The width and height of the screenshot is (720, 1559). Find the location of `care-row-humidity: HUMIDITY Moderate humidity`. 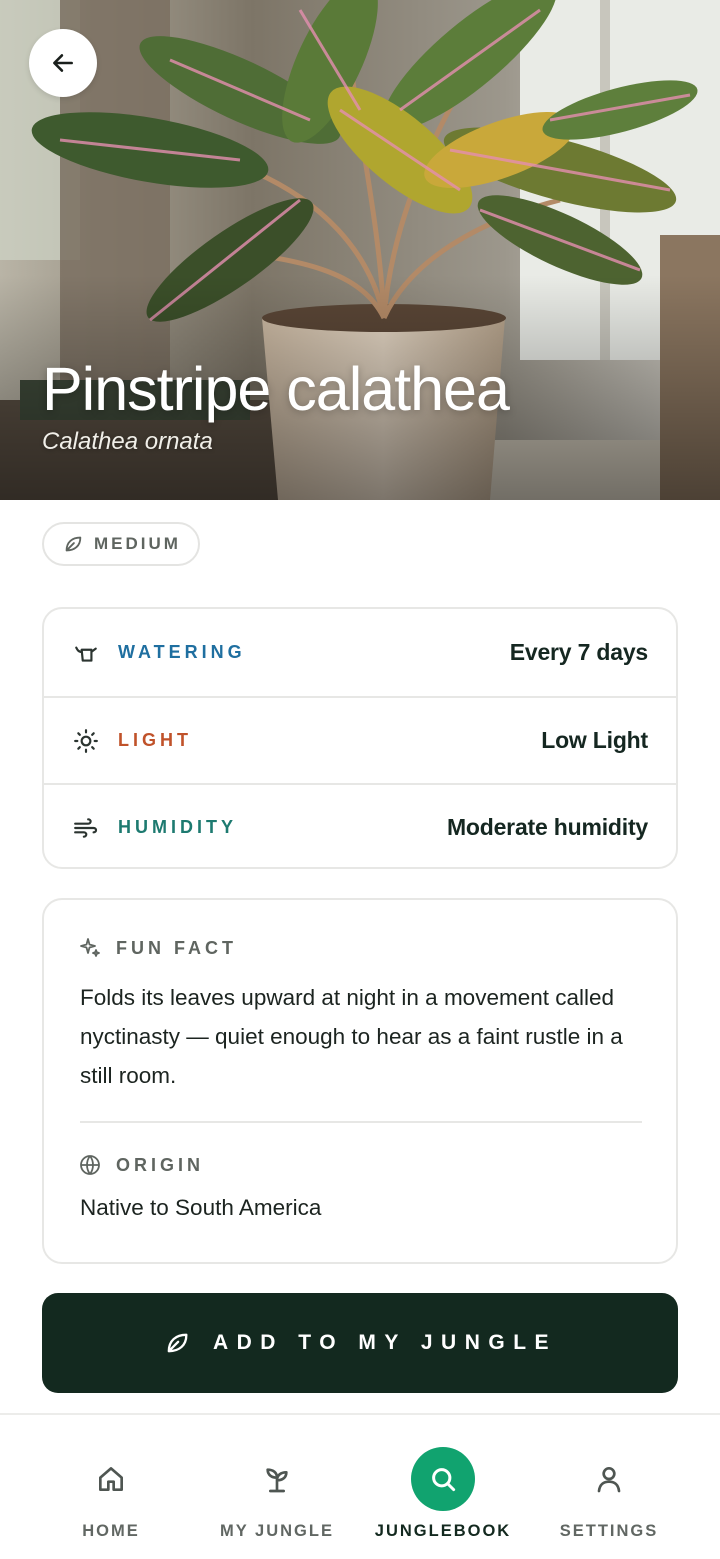

care-row-humidity: HUMIDITY Moderate humidity is located at coordinates (360, 825).